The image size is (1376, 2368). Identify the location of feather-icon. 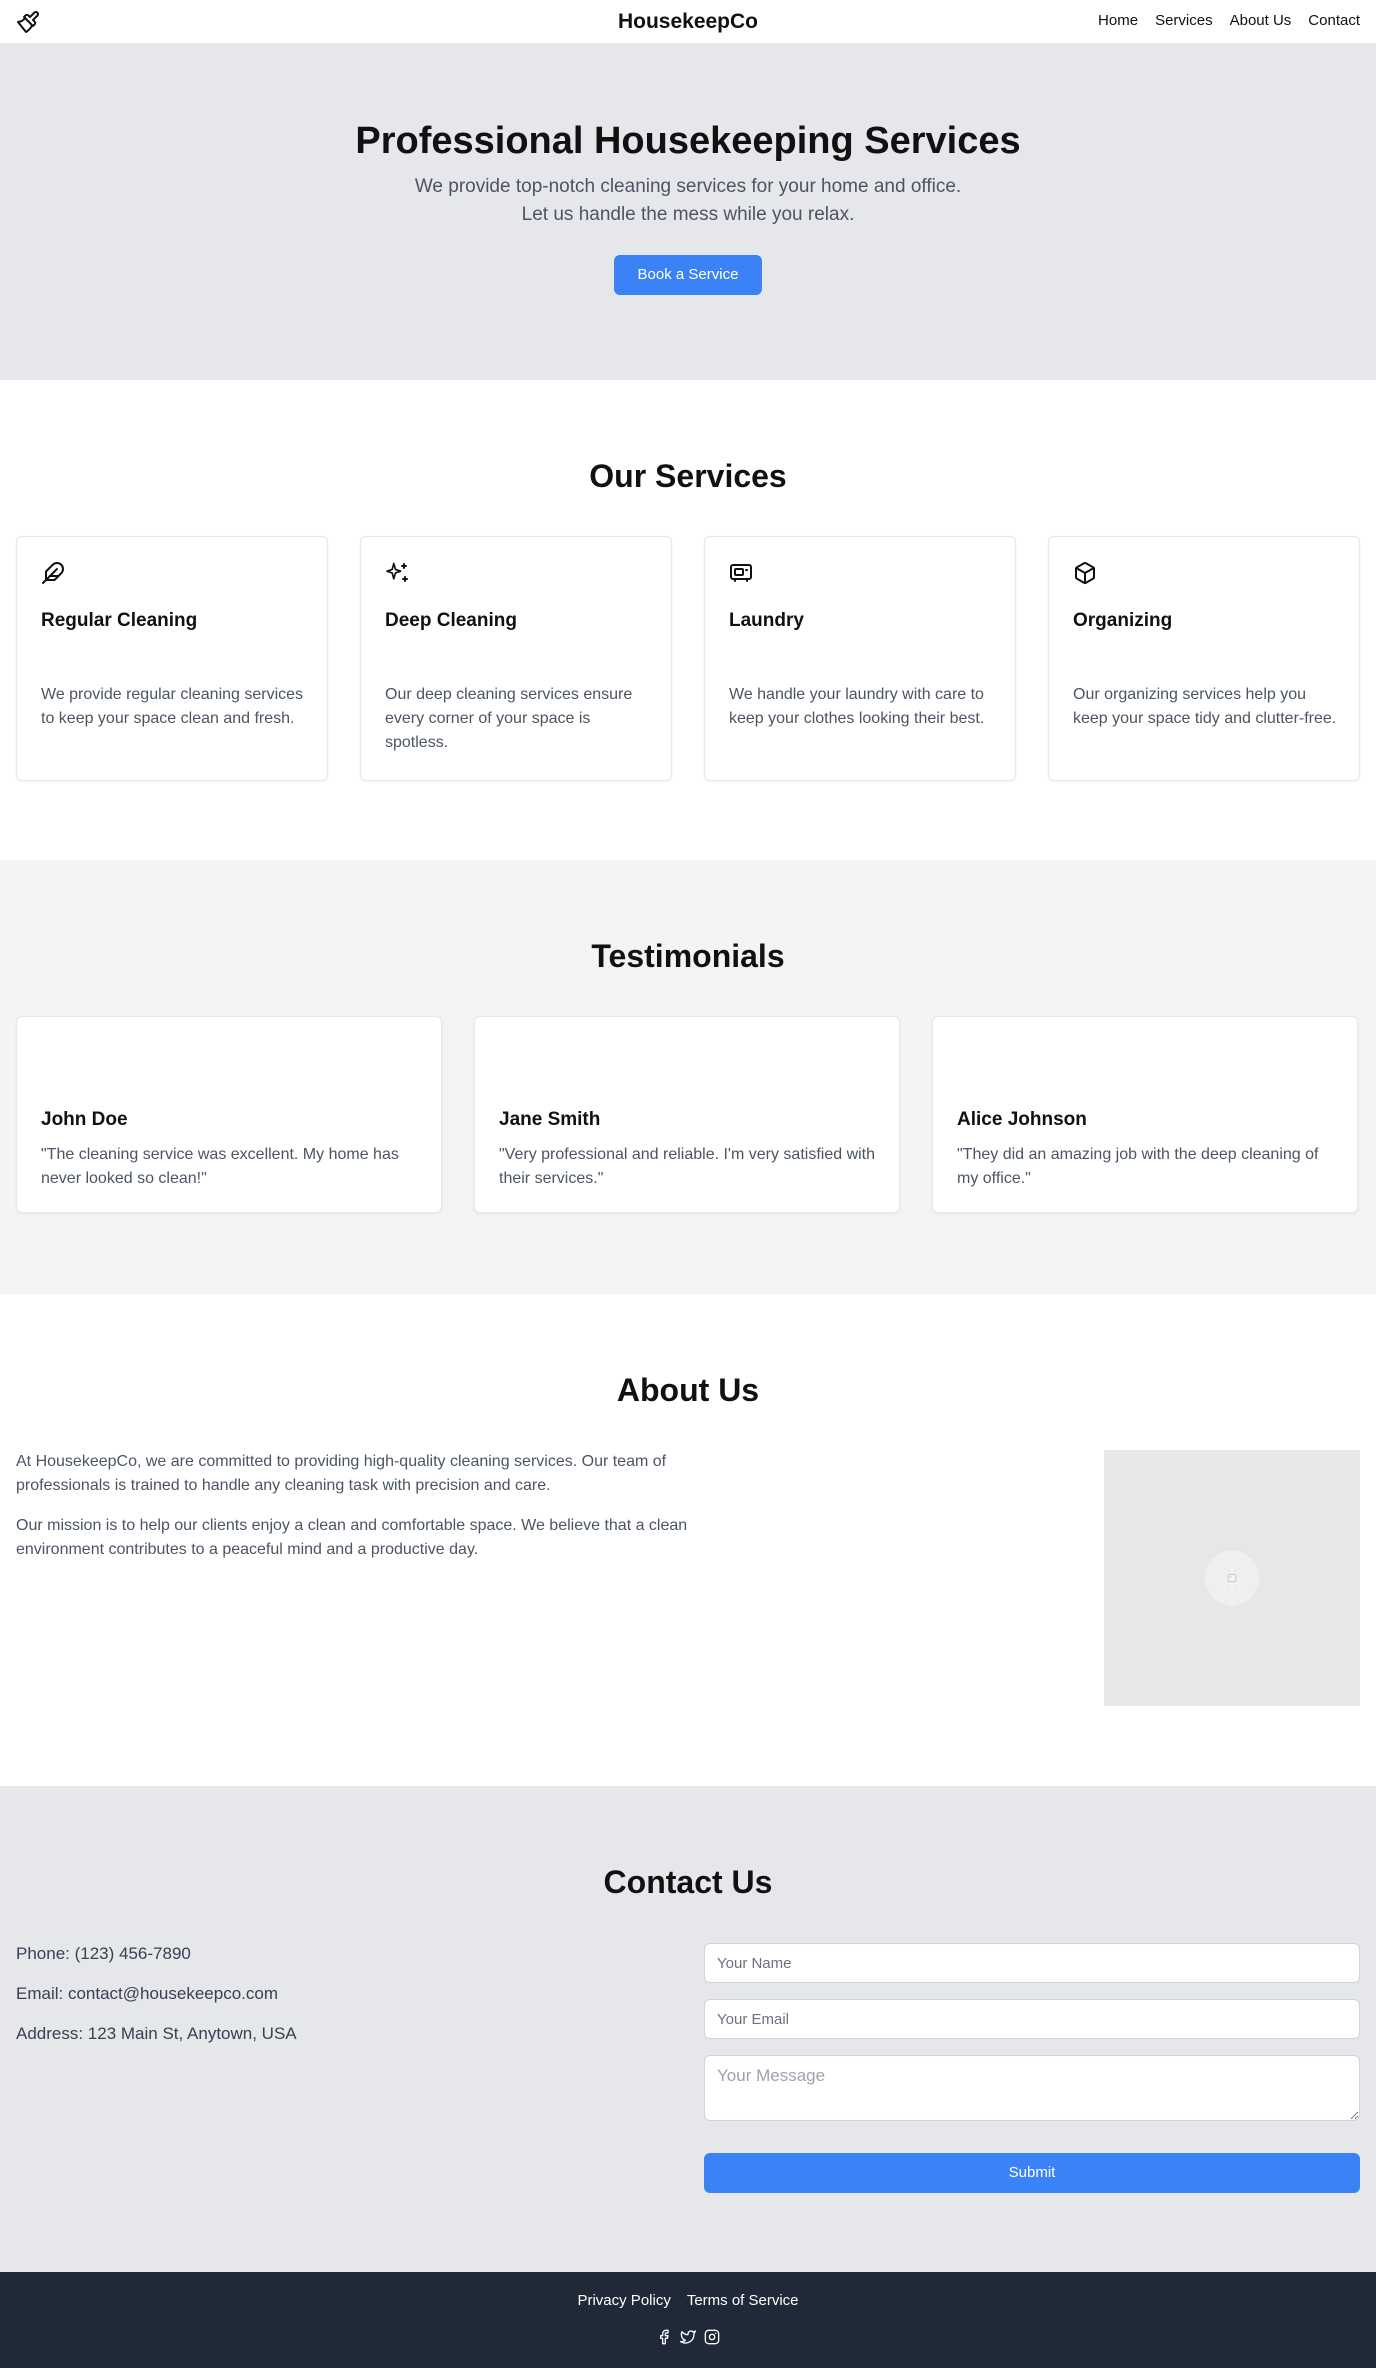
(53, 573).